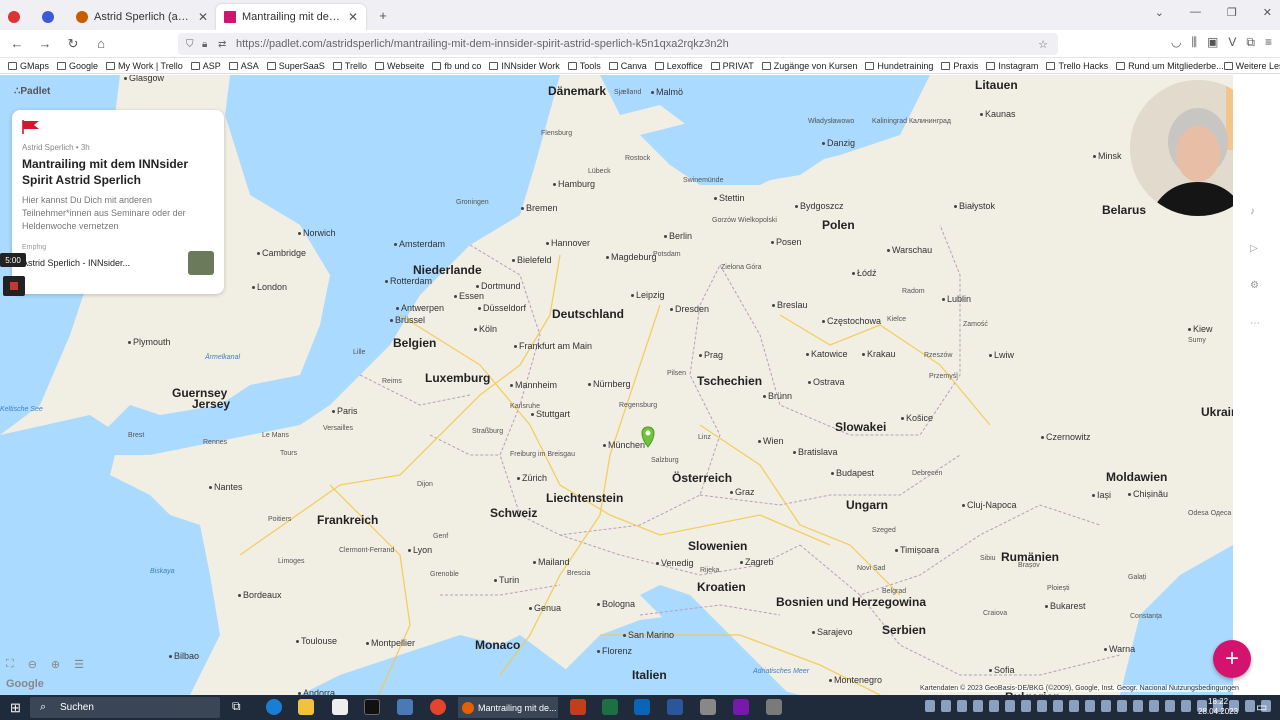 The width and height of the screenshot is (1280, 720). I want to click on country-label: Österreich, so click(702, 478).